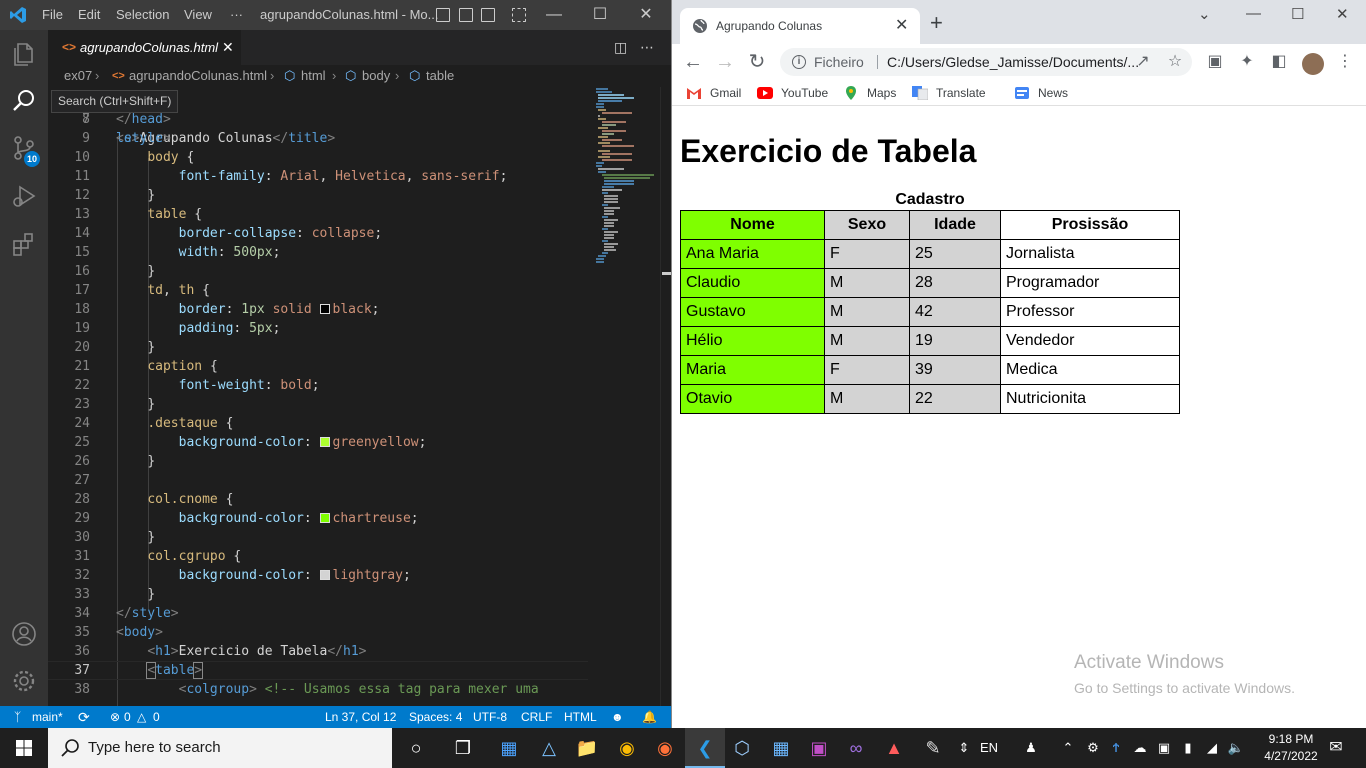 This screenshot has width=1366, height=768. I want to click on color-swatch-black, so click(324, 309).